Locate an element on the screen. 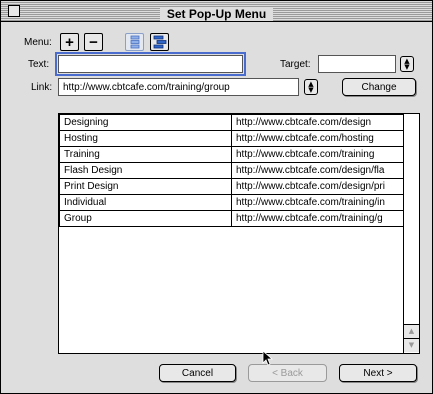 Image resolution: width=433 pixels, height=394 pixels. title-bar: Set Pop-Up Menu is located at coordinates (216, 11).